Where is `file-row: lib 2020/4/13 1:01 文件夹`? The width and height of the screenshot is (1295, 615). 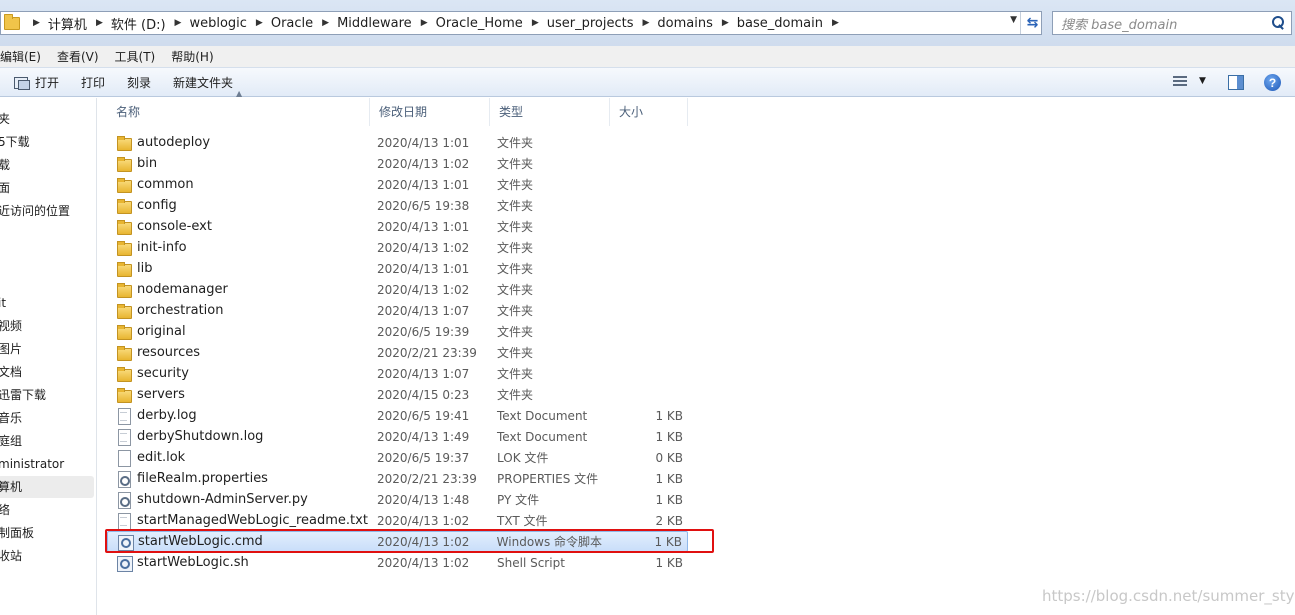 file-row: lib 2020/4/13 1:01 文件夹 is located at coordinates (397, 268).